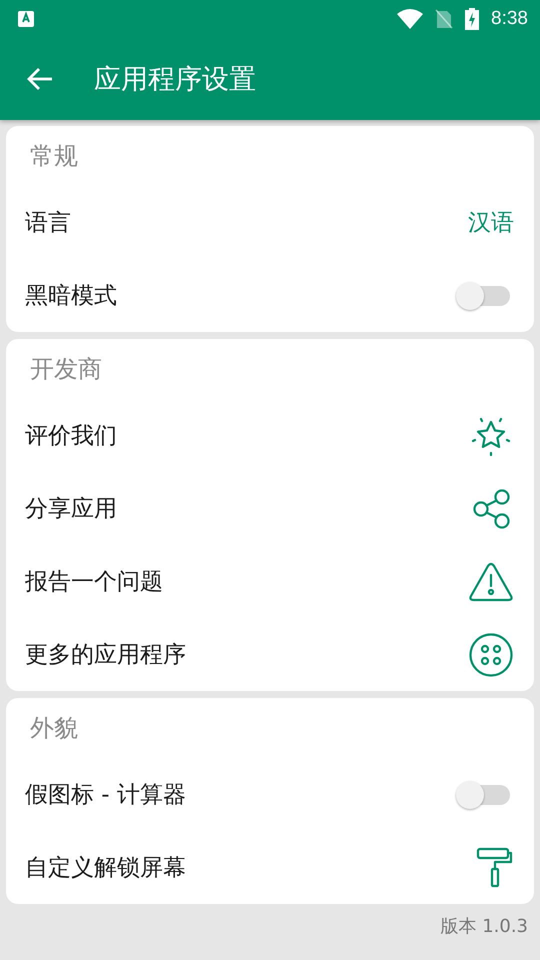 This screenshot has height=960, width=540. What do you see at coordinates (71, 508) in the screenshot?
I see `setting-label: 分享应用` at bounding box center [71, 508].